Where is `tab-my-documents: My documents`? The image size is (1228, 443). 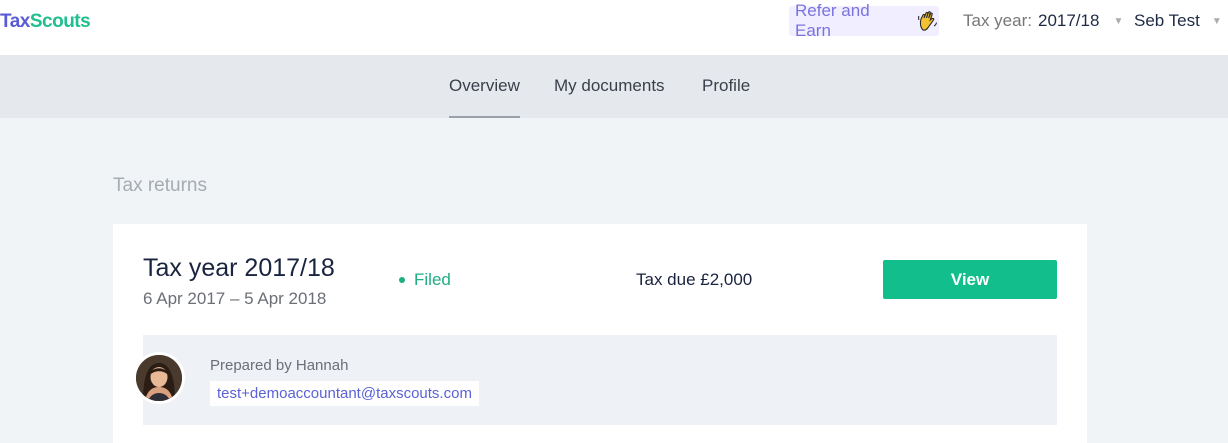 tab-my-documents: My documents is located at coordinates (609, 86).